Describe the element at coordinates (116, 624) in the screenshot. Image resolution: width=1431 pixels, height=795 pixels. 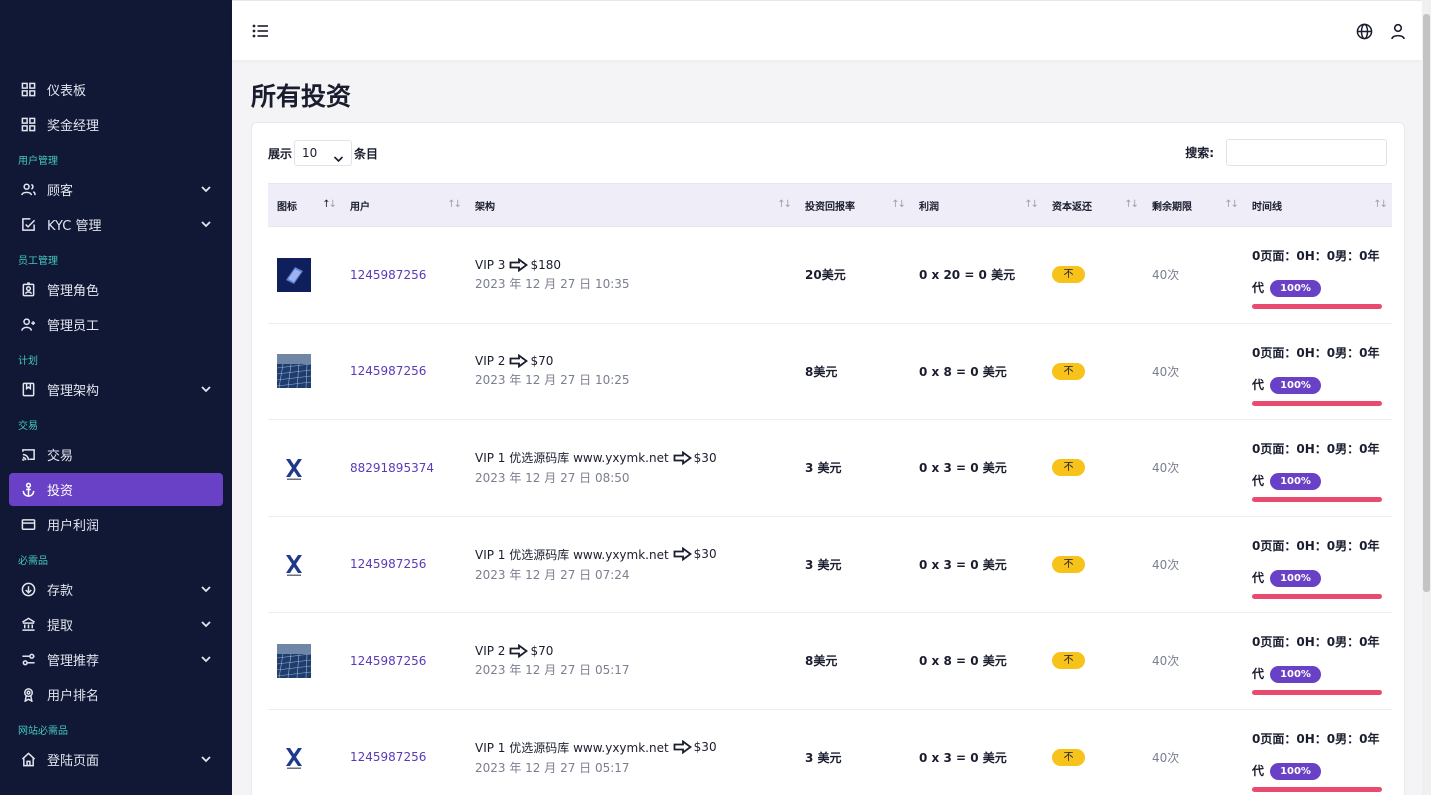
I see `sidebar-item-withdraw: 提取` at that location.